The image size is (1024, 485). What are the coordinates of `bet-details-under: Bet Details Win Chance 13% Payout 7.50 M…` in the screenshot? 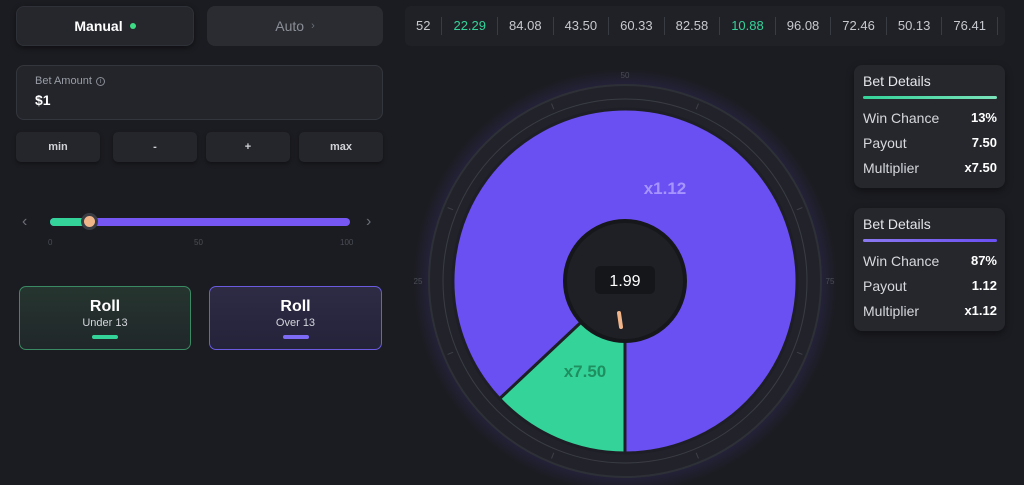 It's located at (929, 126).